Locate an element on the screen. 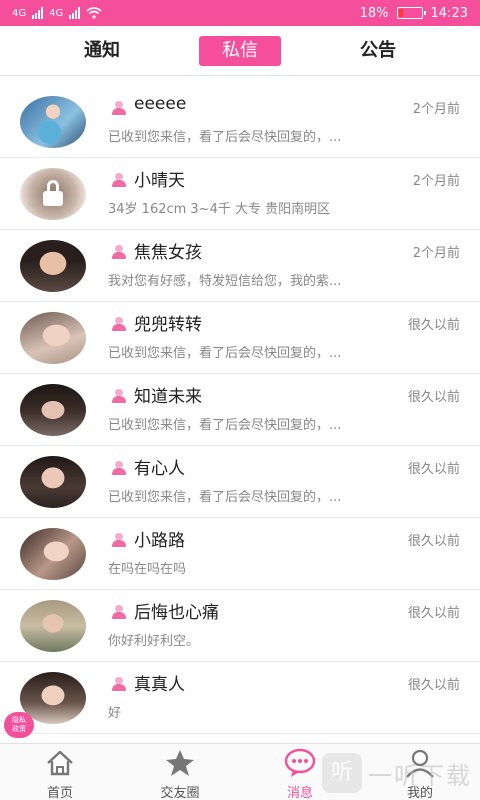 The image size is (480, 800). privacy-line-2: 政策 is located at coordinates (19, 729).